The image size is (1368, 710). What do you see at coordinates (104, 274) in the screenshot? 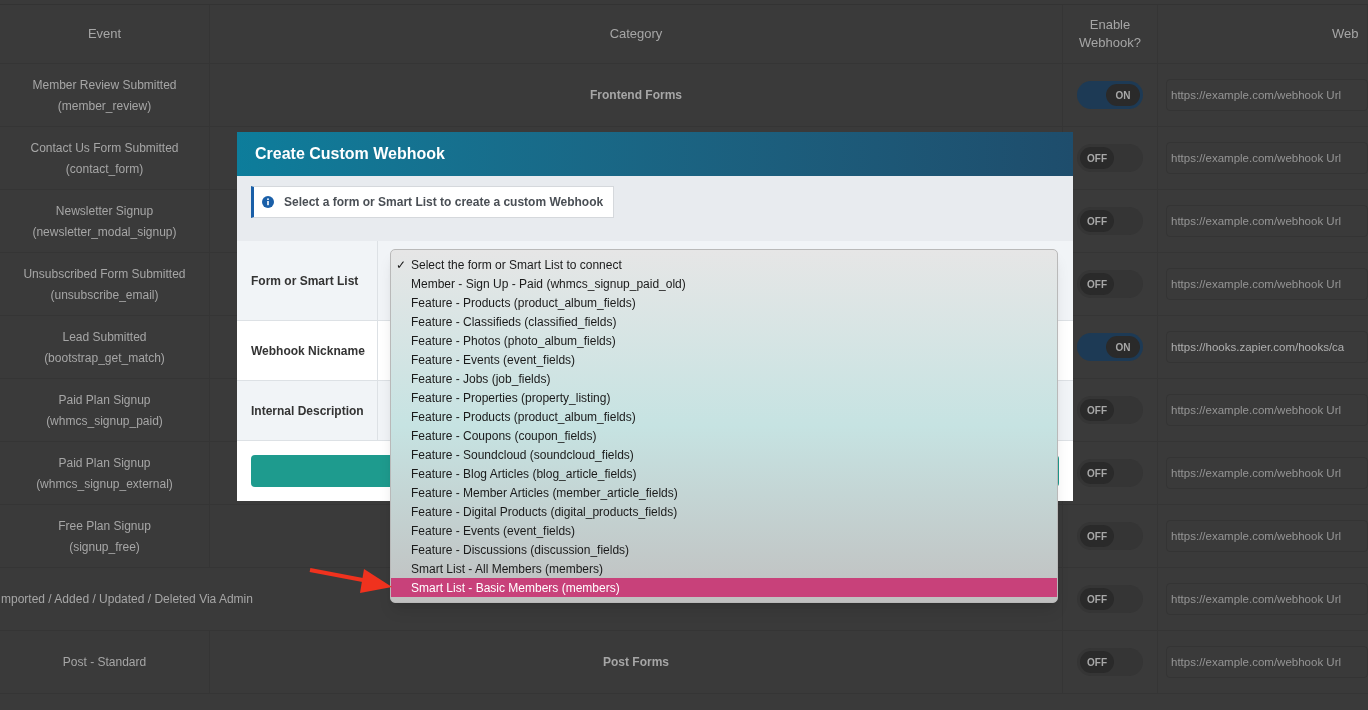
I see `event-name: Unsubscribed Form Submitted` at bounding box center [104, 274].